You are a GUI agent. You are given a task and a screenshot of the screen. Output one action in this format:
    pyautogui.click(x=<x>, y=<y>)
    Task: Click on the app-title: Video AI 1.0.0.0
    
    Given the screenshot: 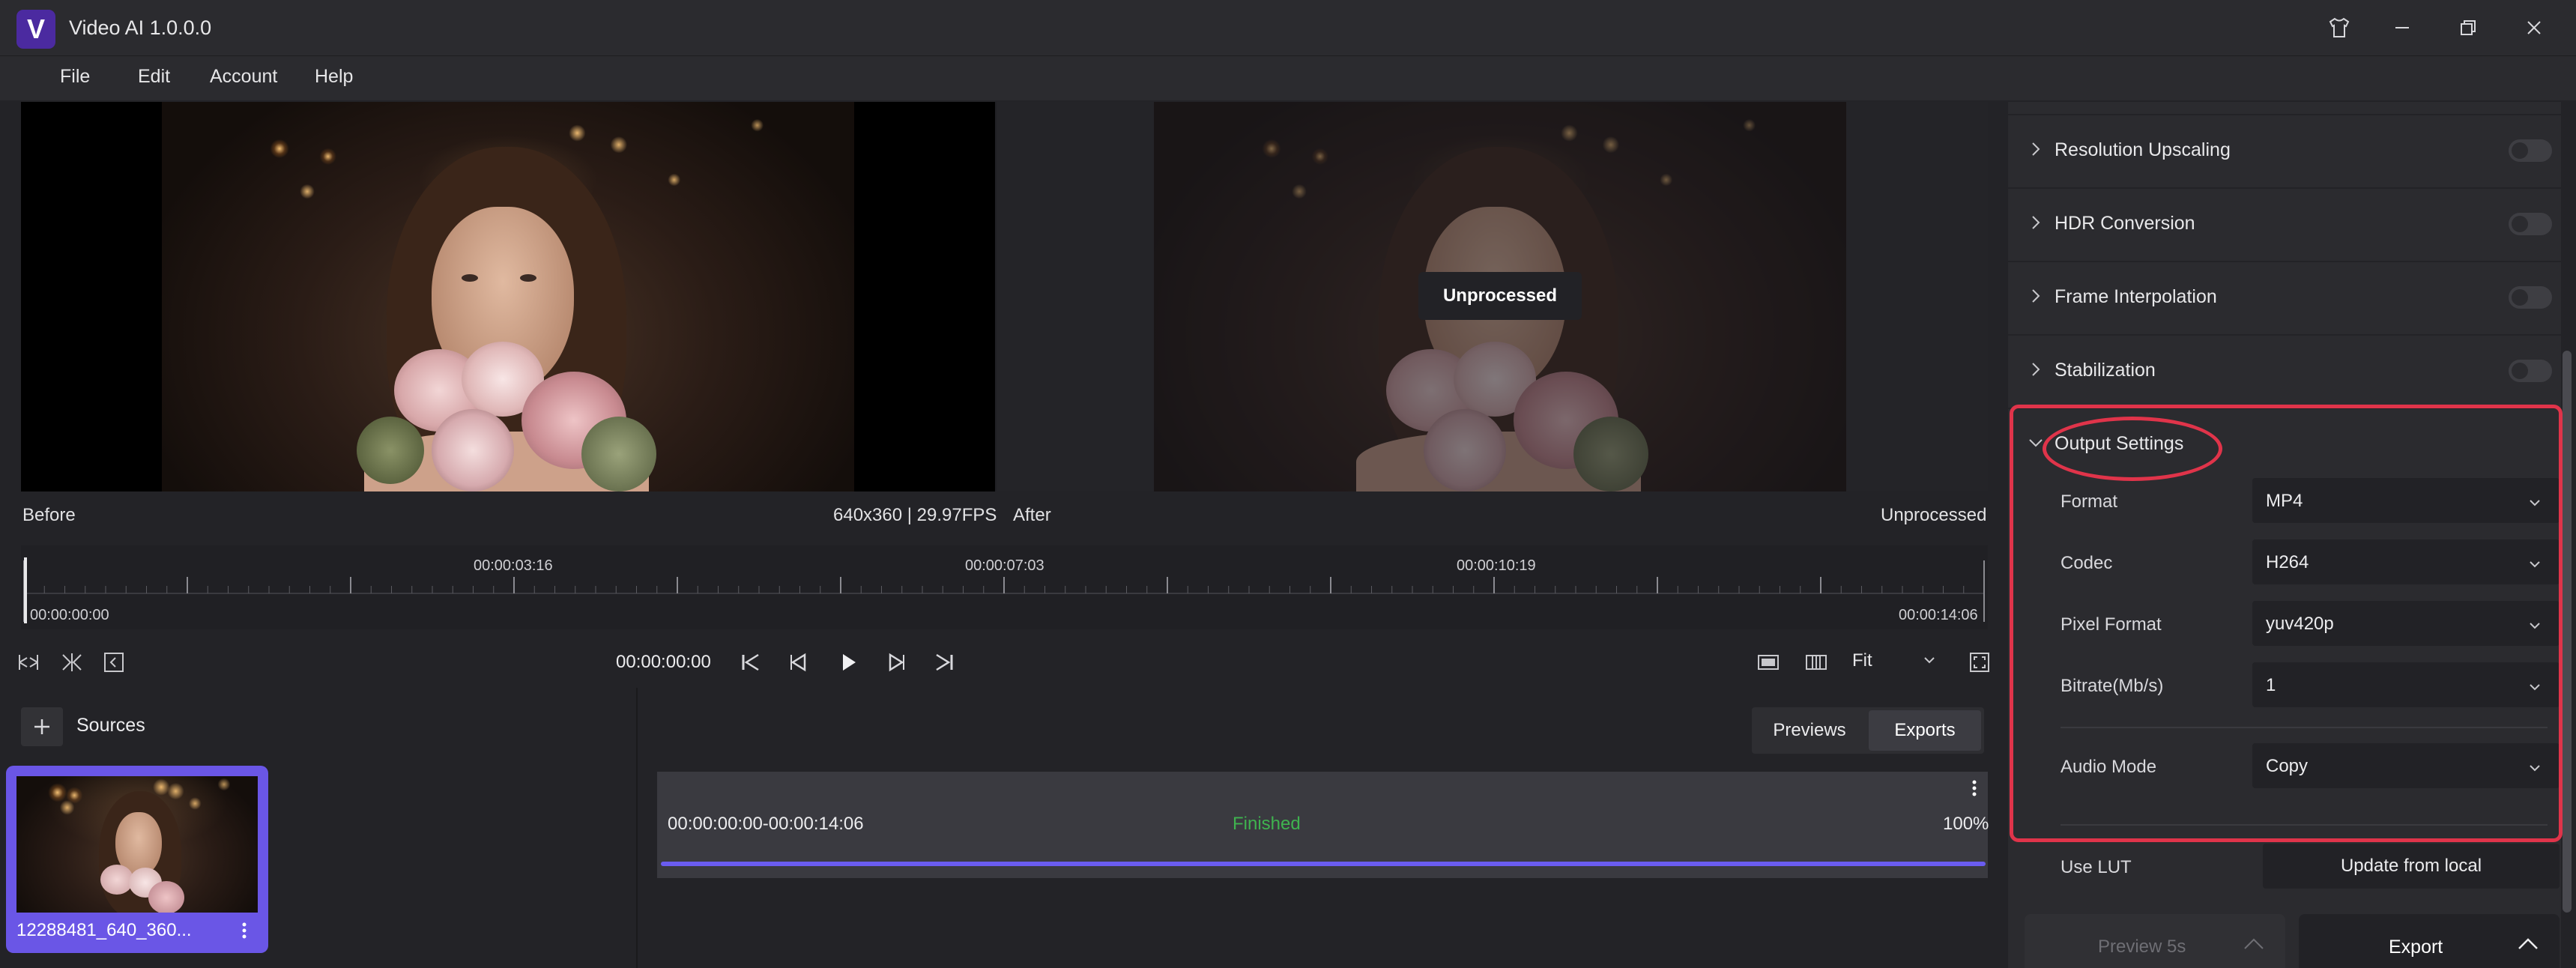 What is the action you would take?
    pyautogui.click(x=140, y=28)
    